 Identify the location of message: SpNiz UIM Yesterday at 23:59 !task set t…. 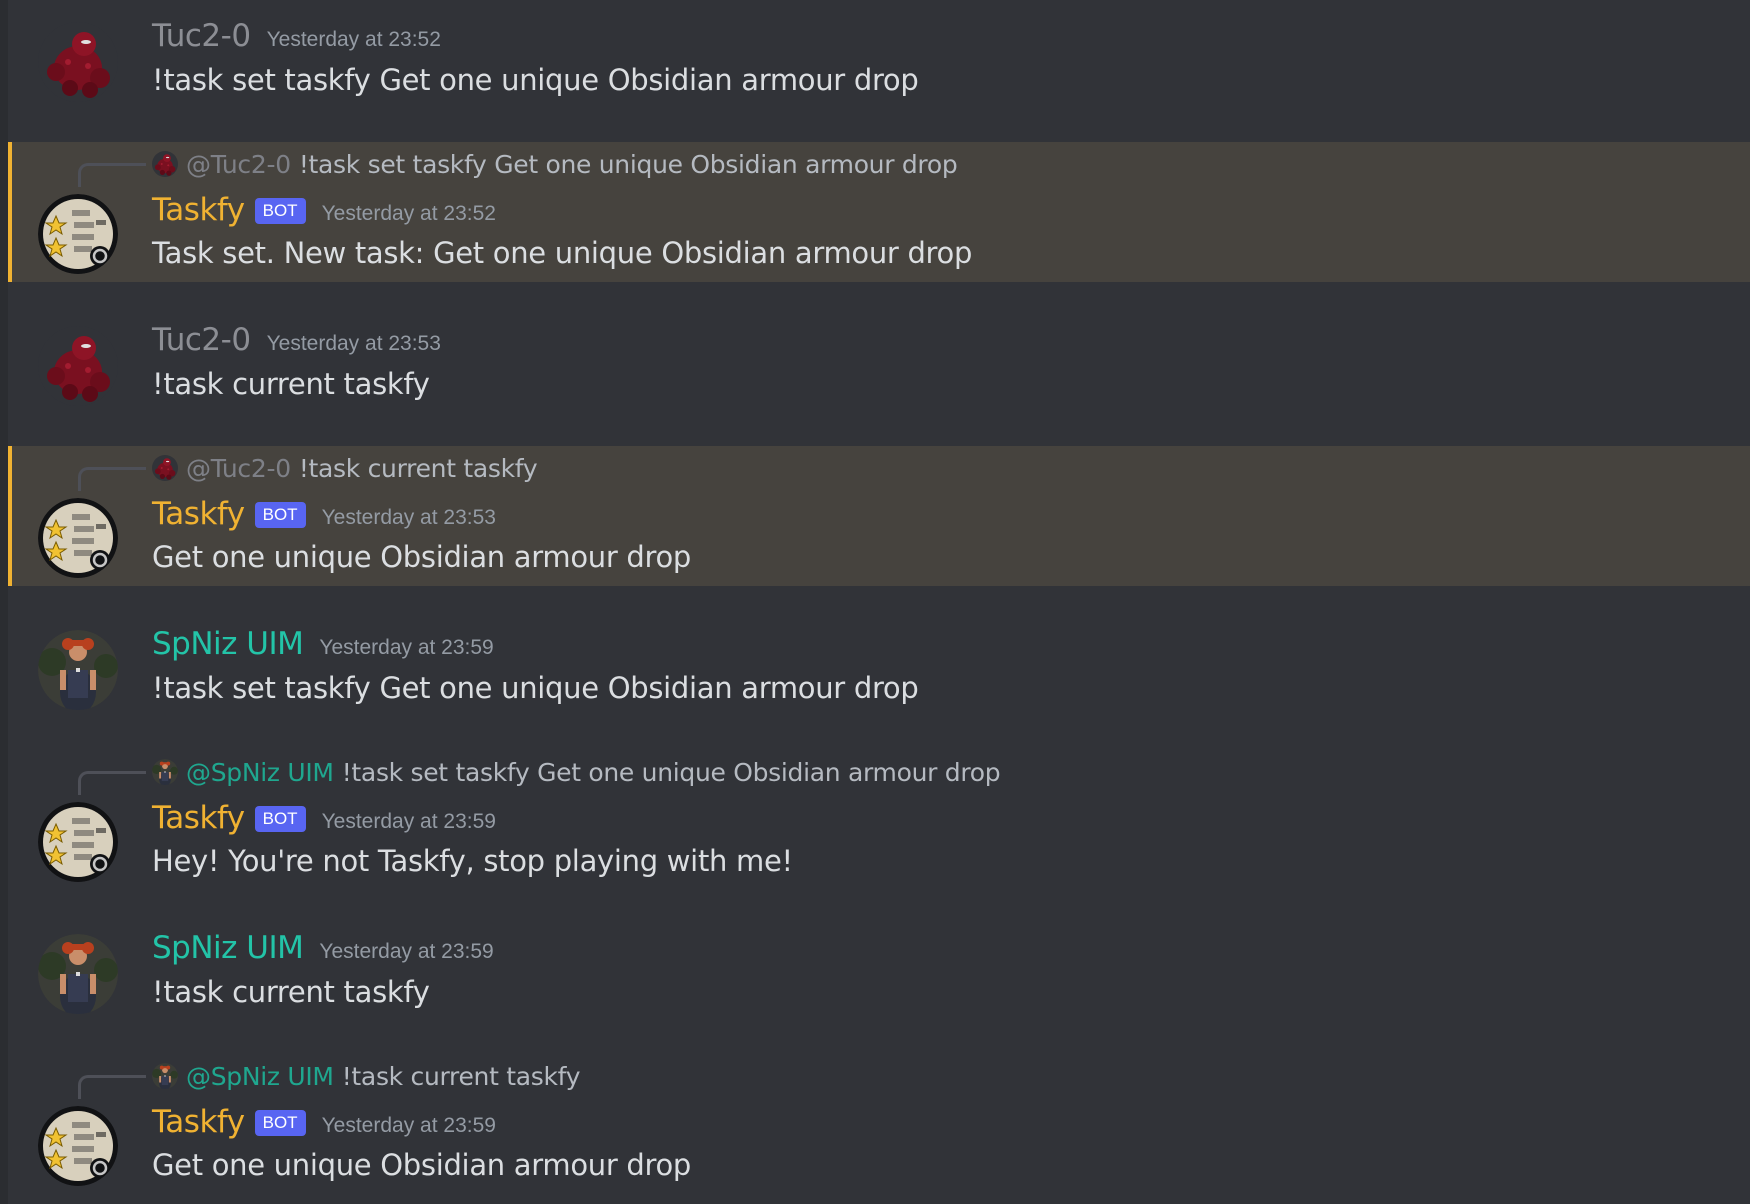
(879, 678).